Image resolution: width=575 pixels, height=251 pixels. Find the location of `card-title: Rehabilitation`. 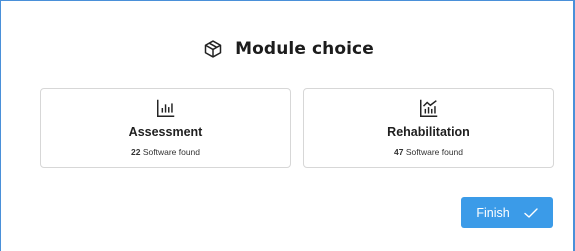

card-title: Rehabilitation is located at coordinates (428, 132).